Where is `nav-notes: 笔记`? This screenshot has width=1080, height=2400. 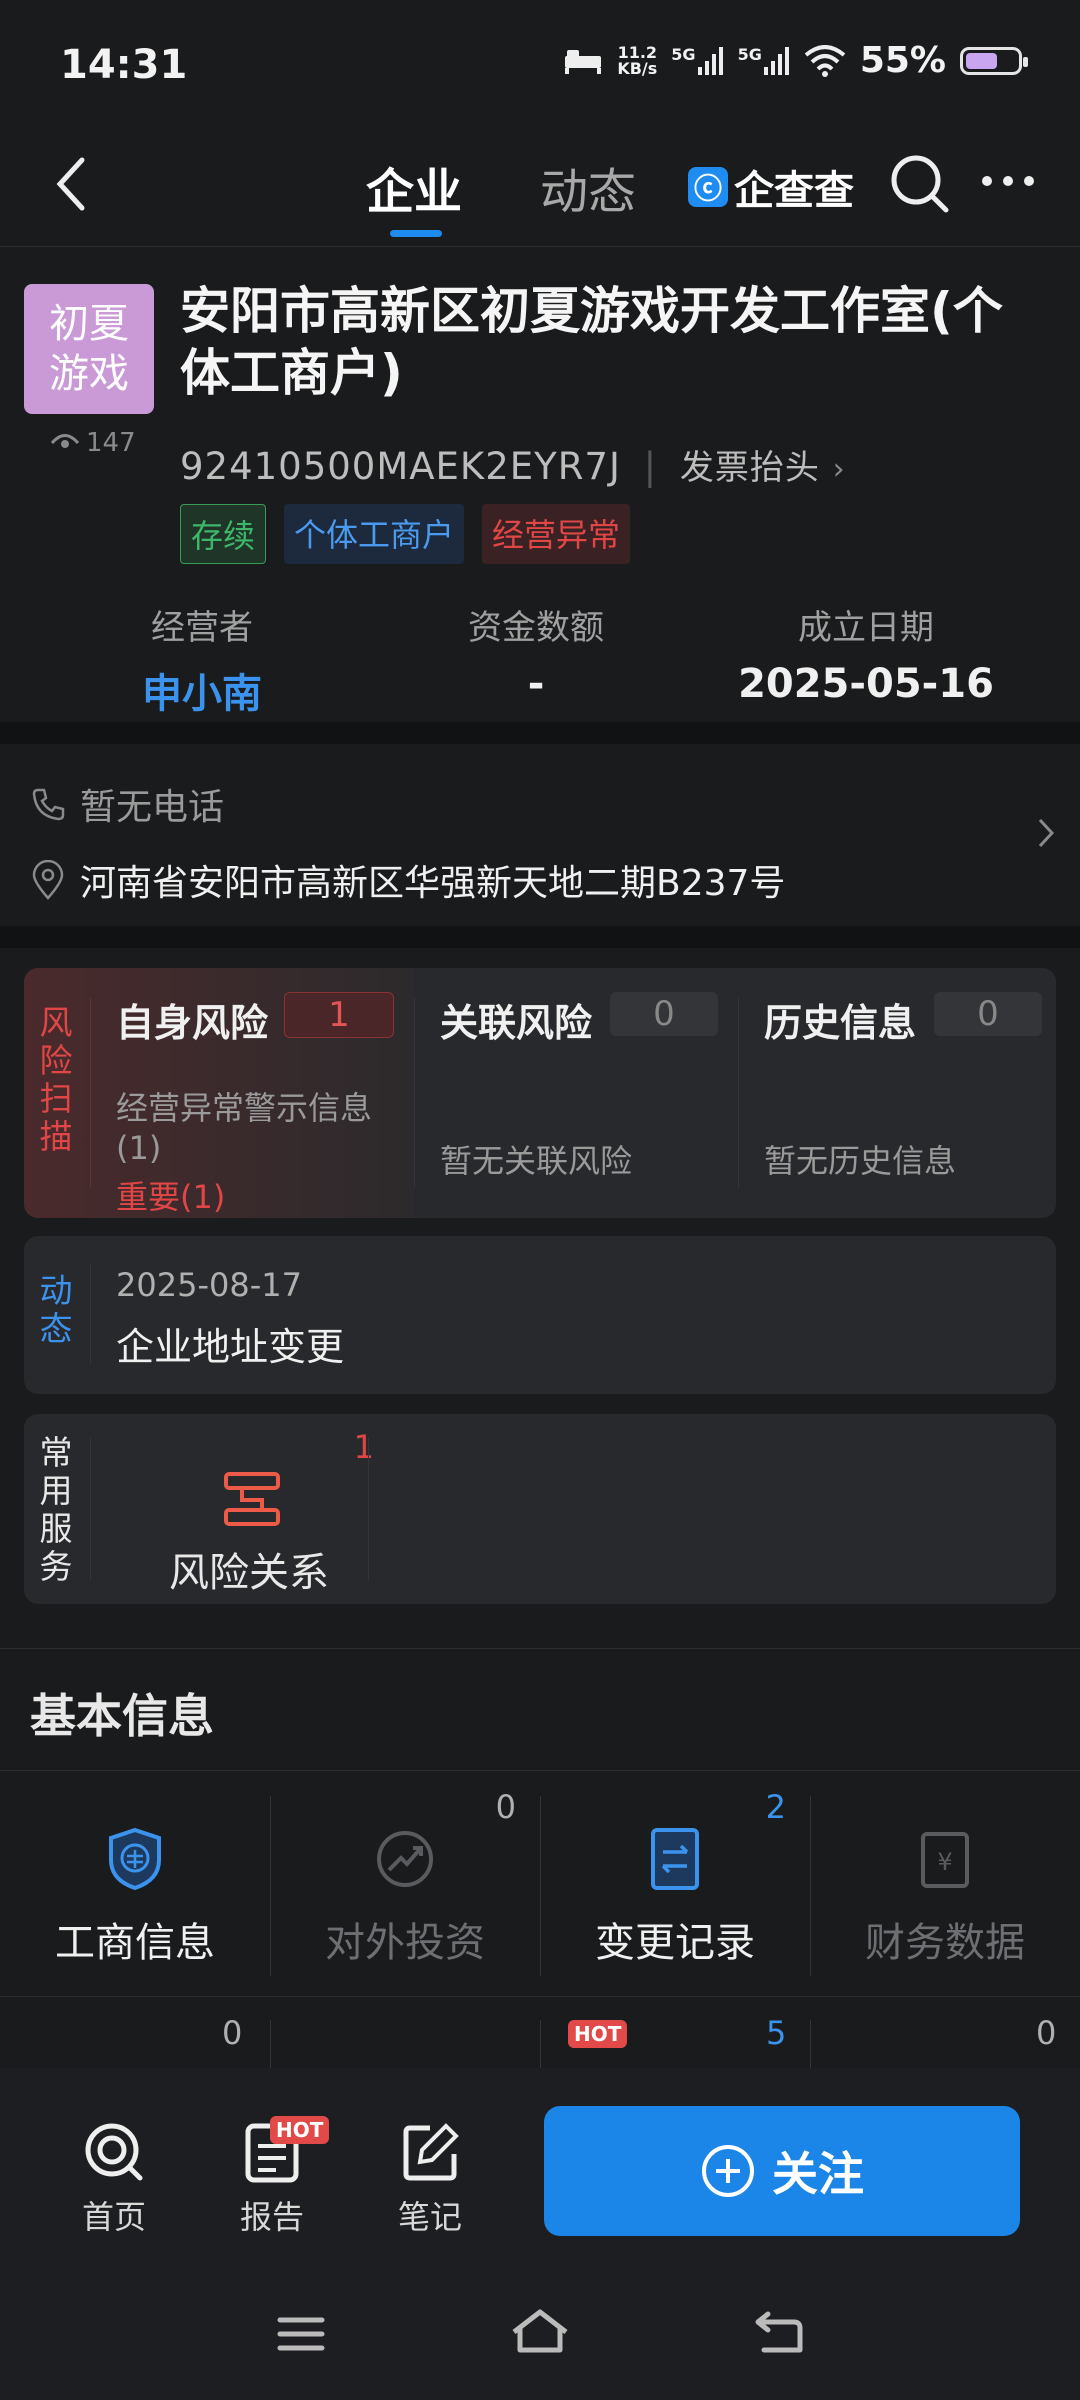 nav-notes: 笔记 is located at coordinates (430, 2179).